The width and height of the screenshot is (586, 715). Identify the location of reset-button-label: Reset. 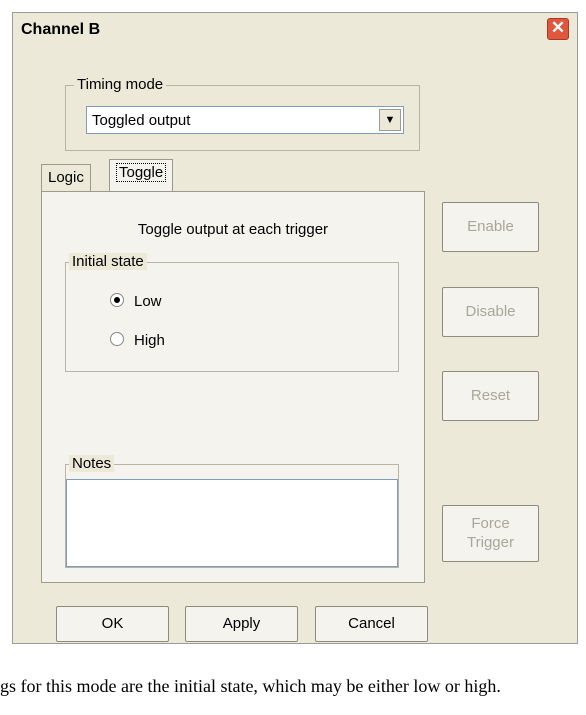
(490, 395).